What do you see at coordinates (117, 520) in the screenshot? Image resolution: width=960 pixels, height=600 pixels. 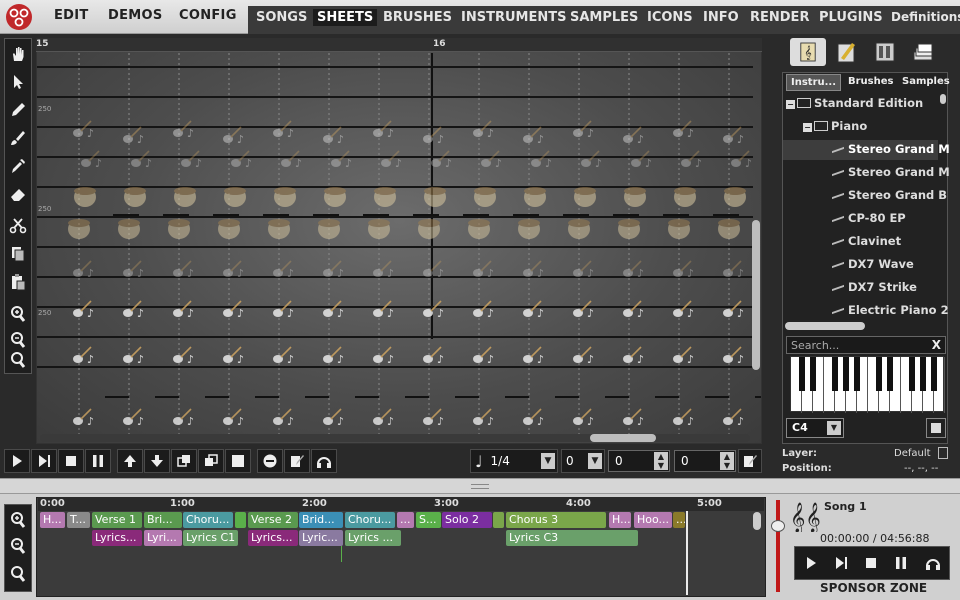 I see `song-section-block: Verse 1` at bounding box center [117, 520].